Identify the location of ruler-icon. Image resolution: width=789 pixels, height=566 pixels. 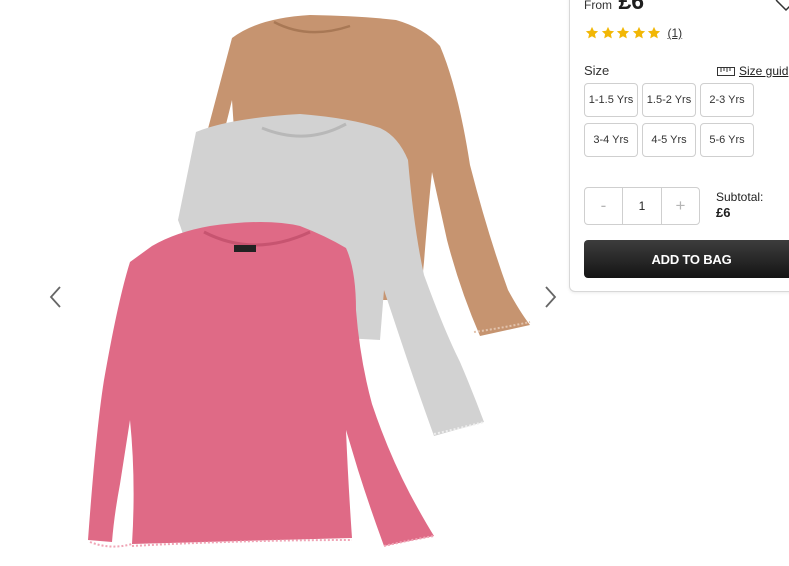
(726, 71).